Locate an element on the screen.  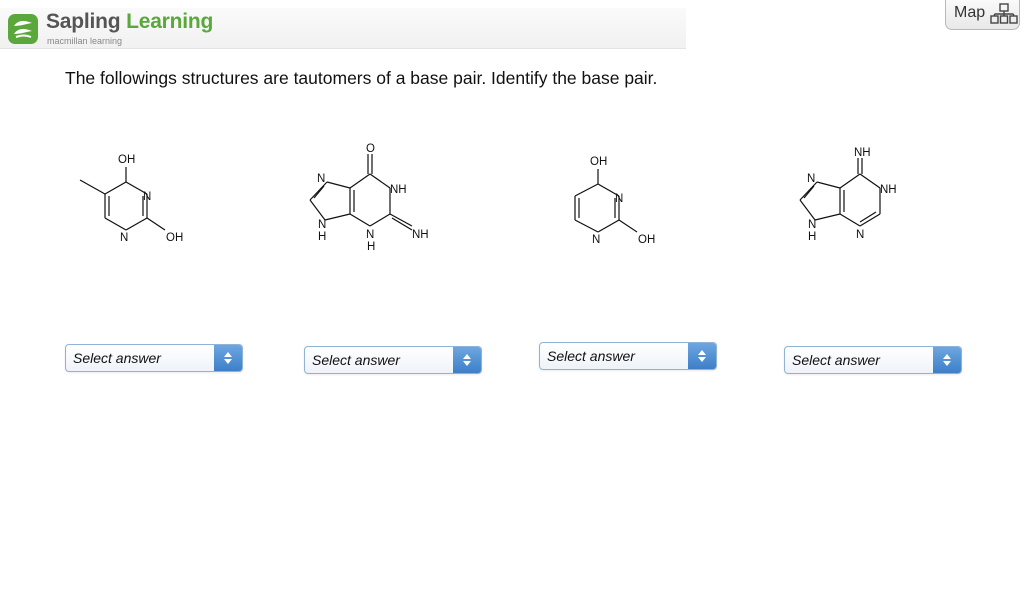
structure-2: O N NH N H N H NH is located at coordinates (370, 195).